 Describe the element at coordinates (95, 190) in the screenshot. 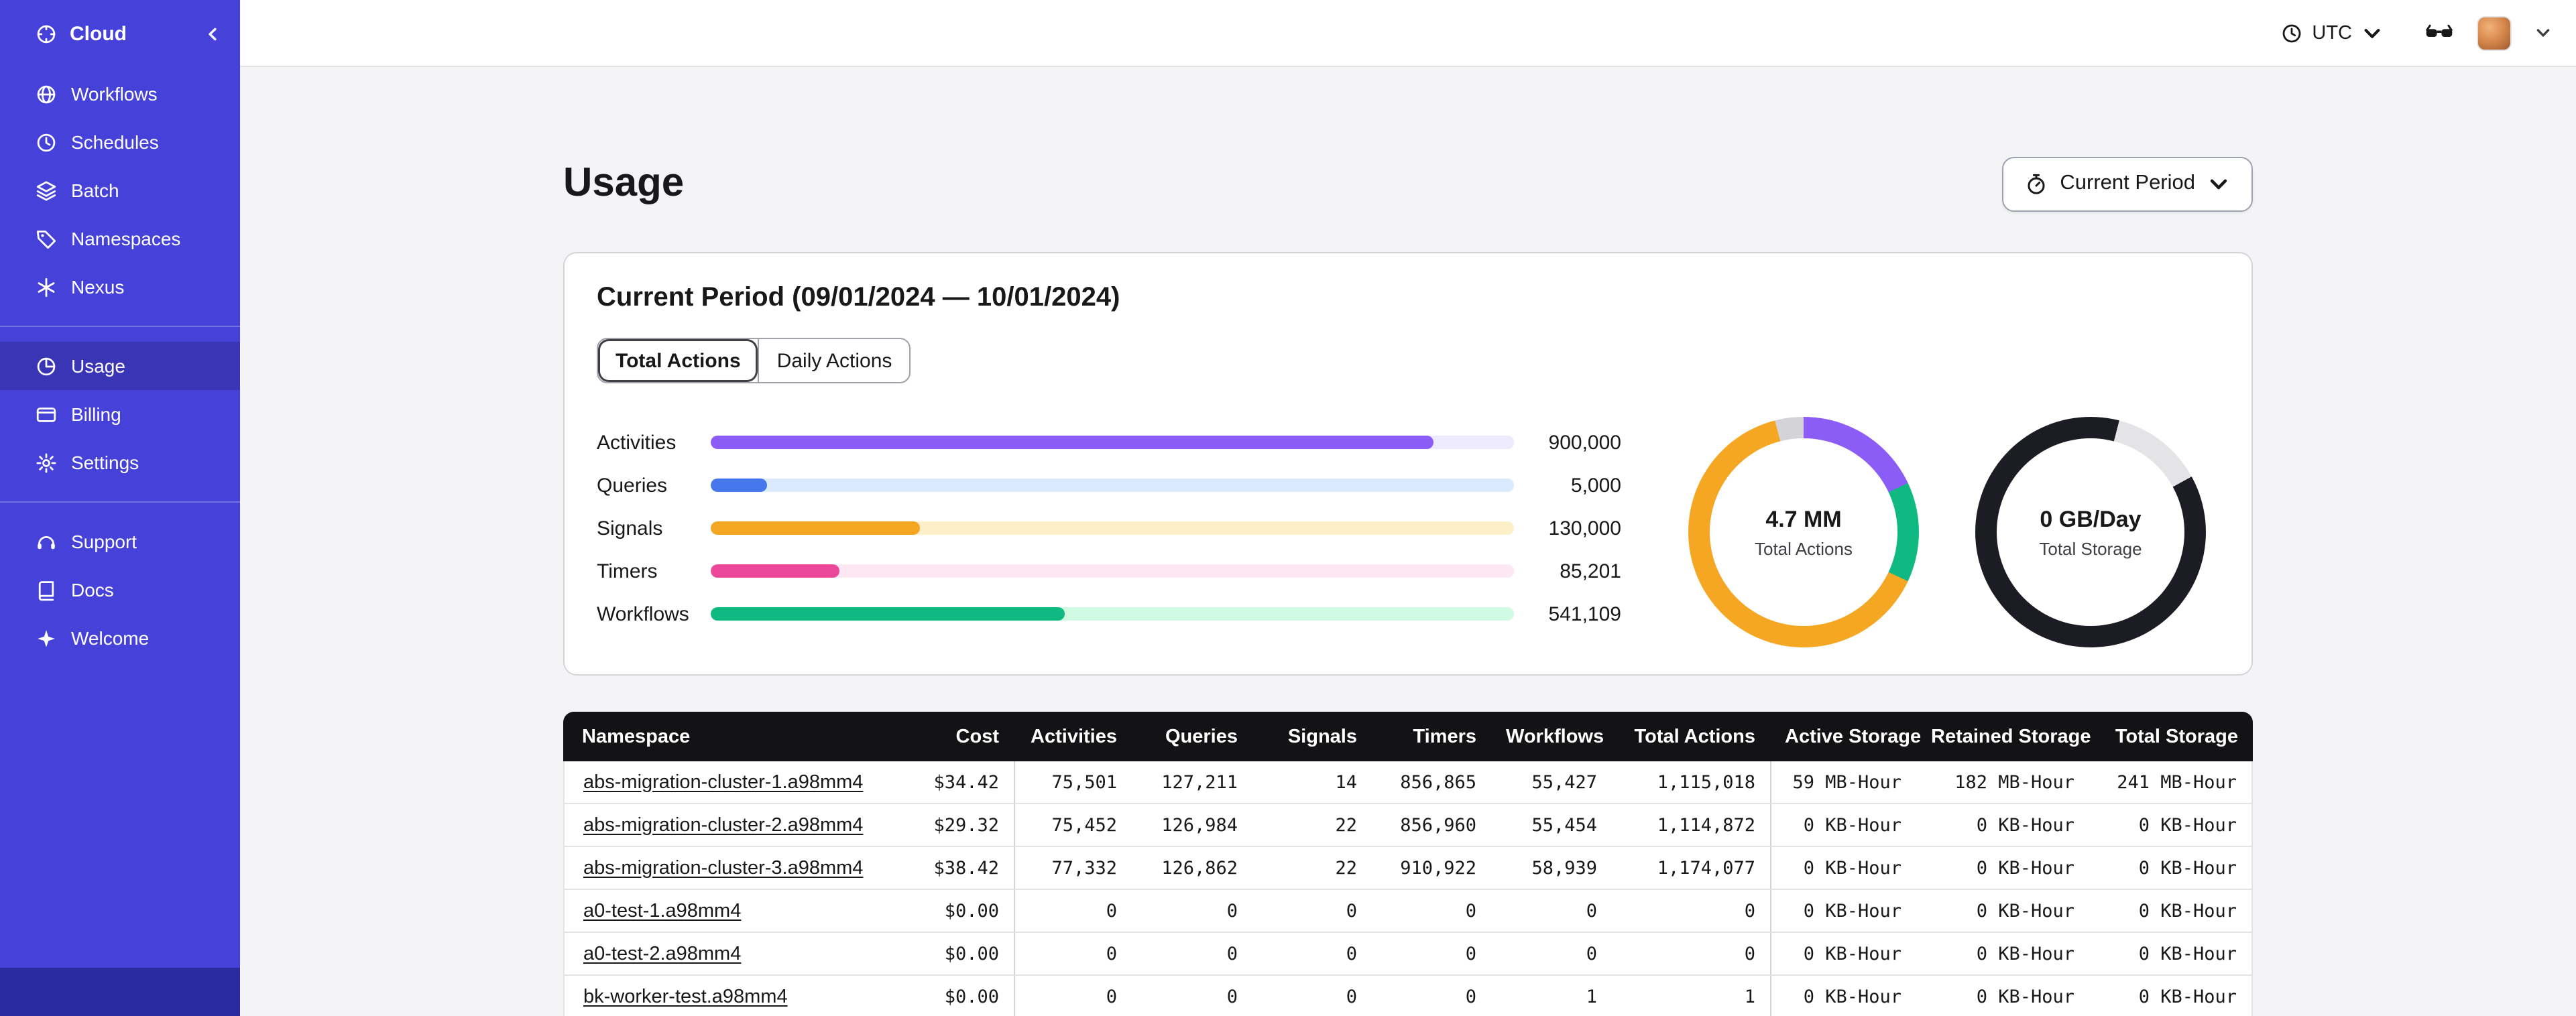

I see `sidebar-item-label: Batch` at that location.